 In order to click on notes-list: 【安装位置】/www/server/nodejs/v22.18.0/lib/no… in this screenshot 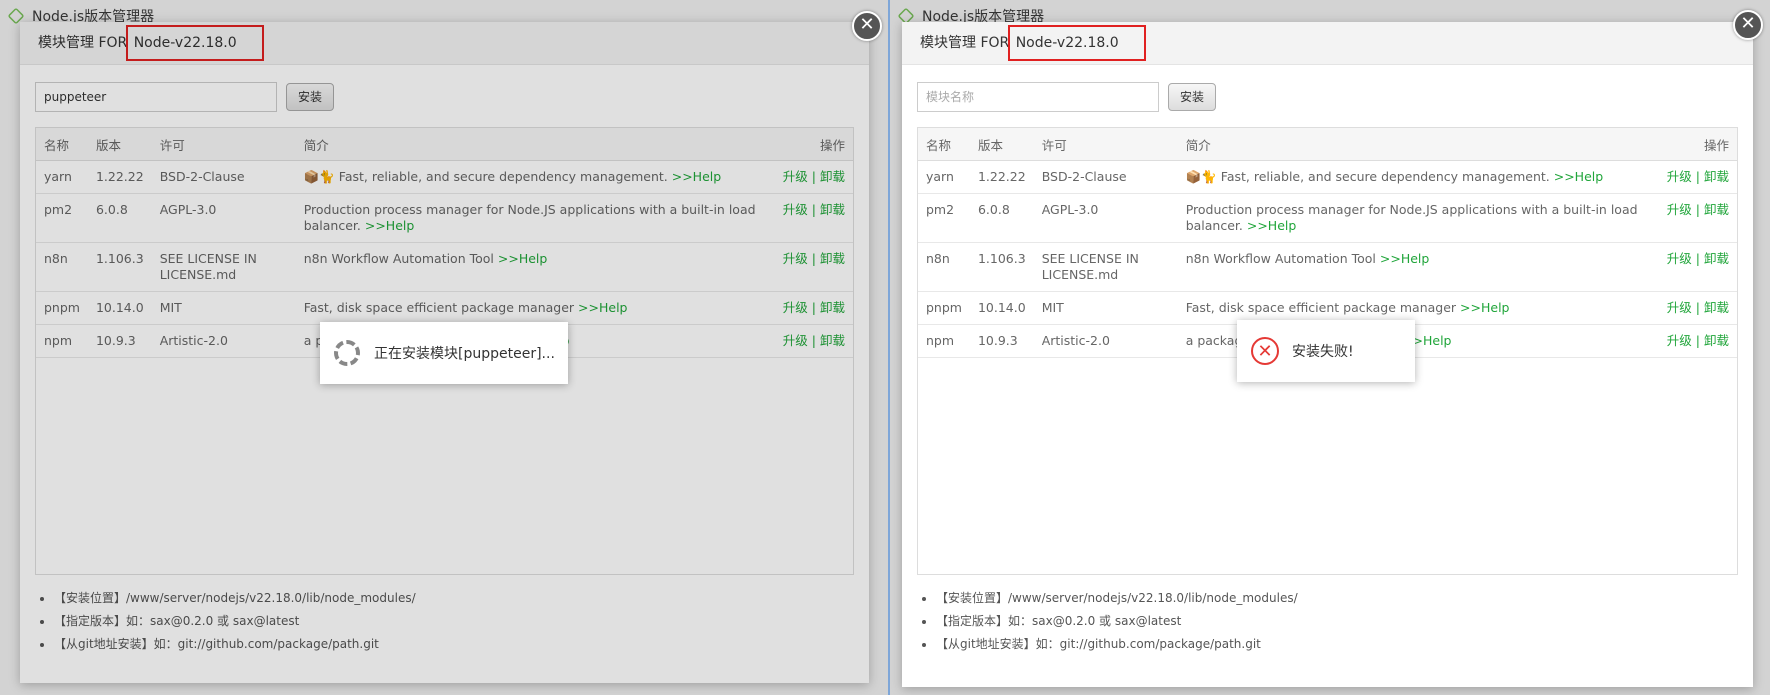, I will do `click(227, 621)`.